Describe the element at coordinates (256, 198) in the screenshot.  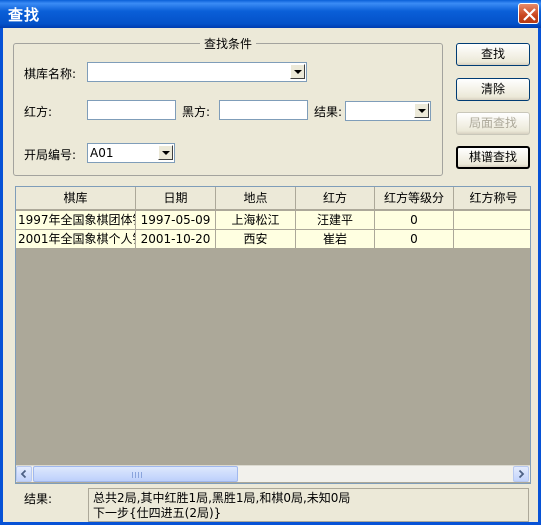
I see `column-header: 地点` at that location.